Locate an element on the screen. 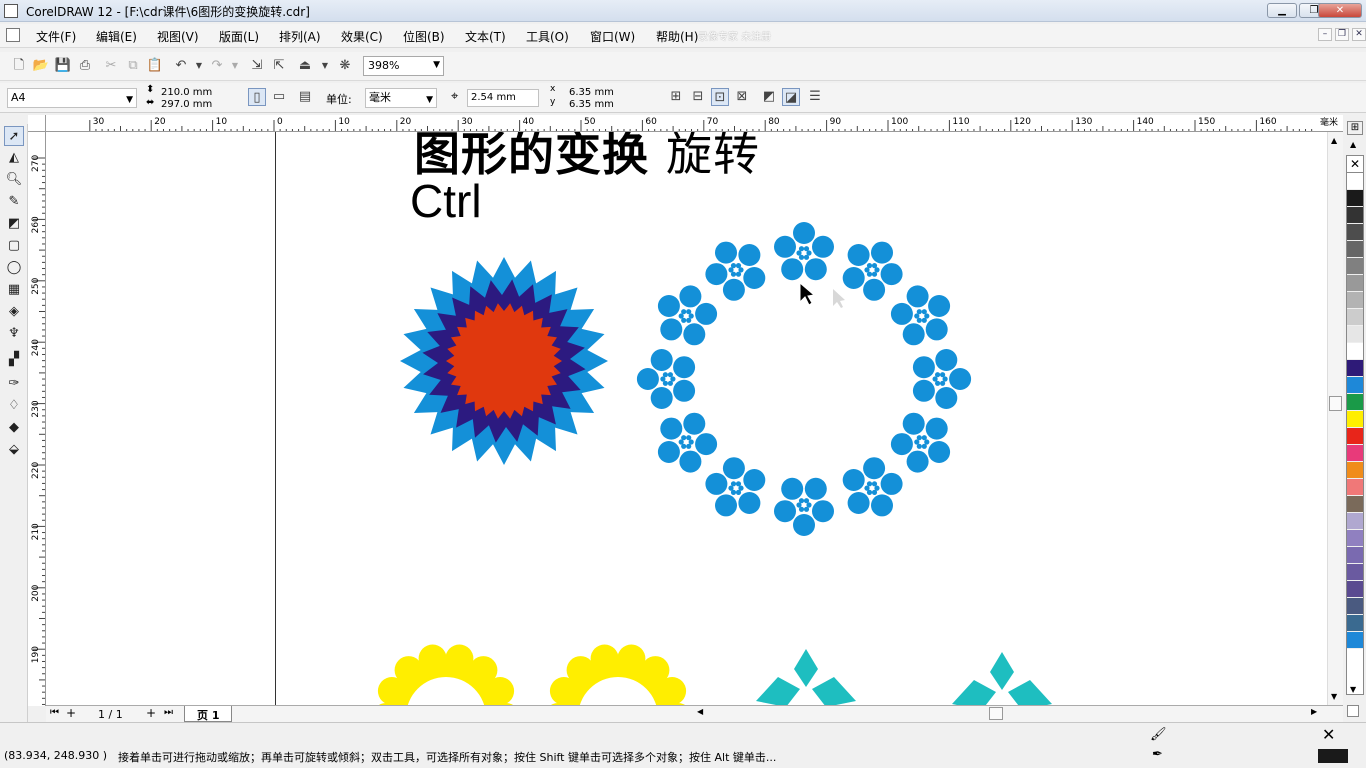 Image resolution: width=1366 pixels, height=768 pixels. mdi-close-button: ✕ is located at coordinates (1359, 34).